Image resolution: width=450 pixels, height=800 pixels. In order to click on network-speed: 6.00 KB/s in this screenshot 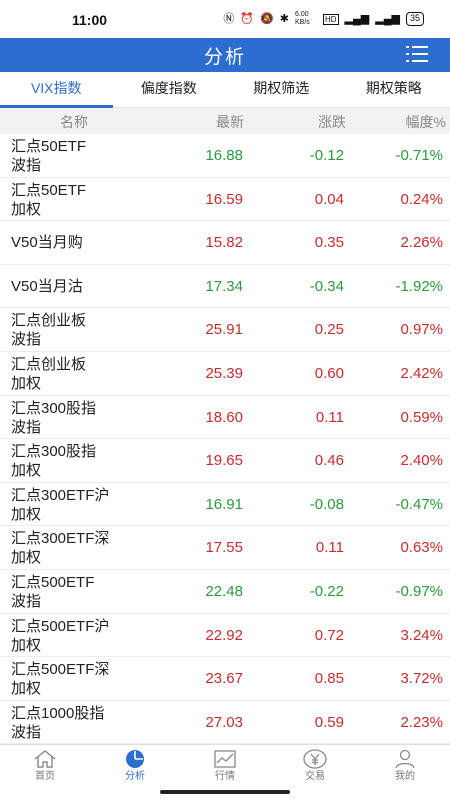, I will do `click(302, 18)`.